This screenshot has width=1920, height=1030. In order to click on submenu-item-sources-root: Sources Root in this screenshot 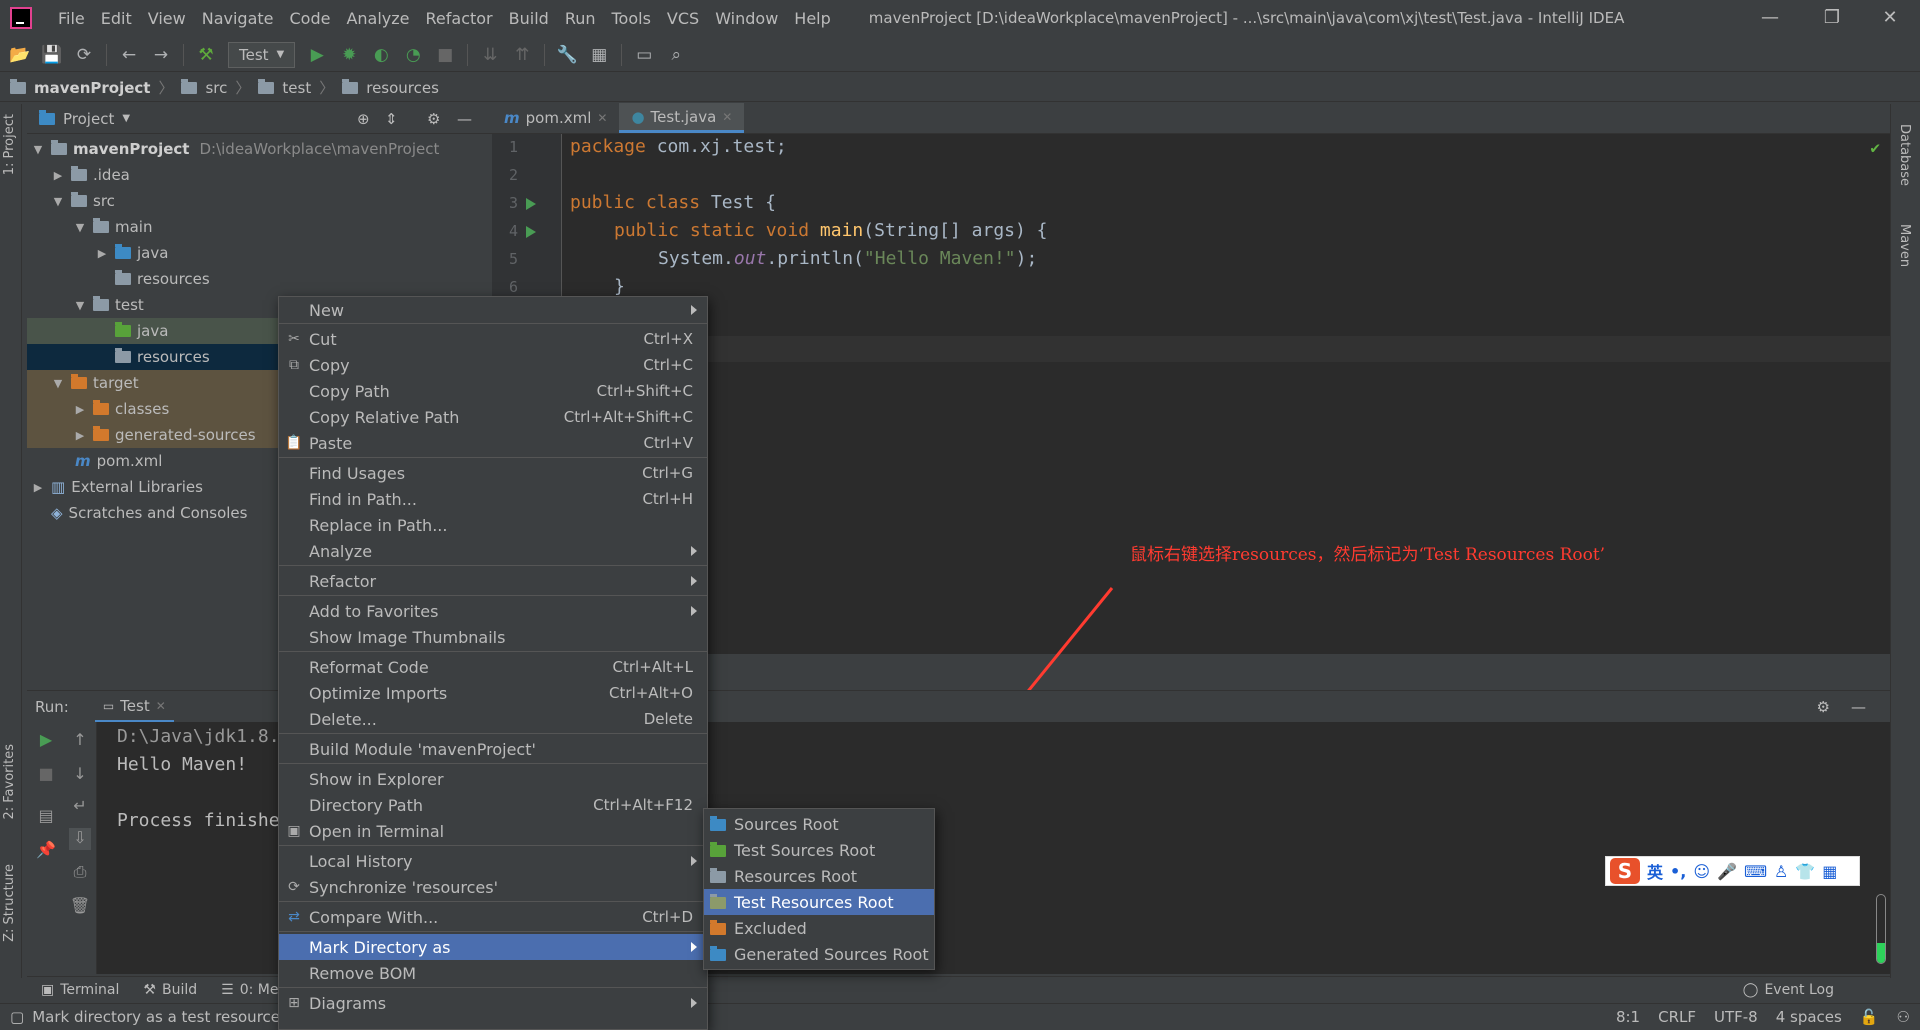, I will do `click(819, 824)`.